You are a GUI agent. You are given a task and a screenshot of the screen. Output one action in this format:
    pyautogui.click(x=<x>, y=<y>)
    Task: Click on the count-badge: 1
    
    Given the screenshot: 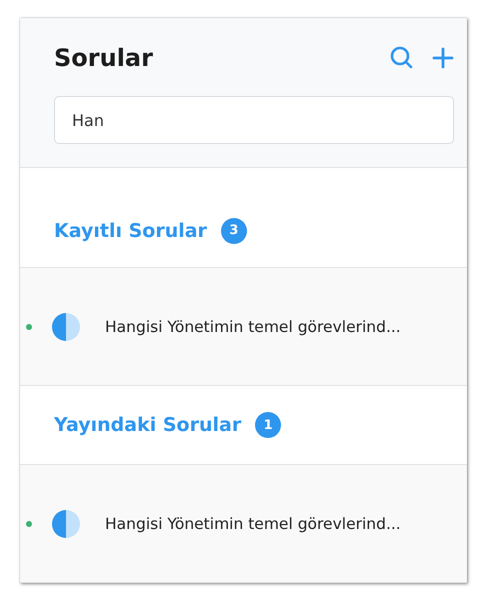 What is the action you would take?
    pyautogui.click(x=268, y=425)
    